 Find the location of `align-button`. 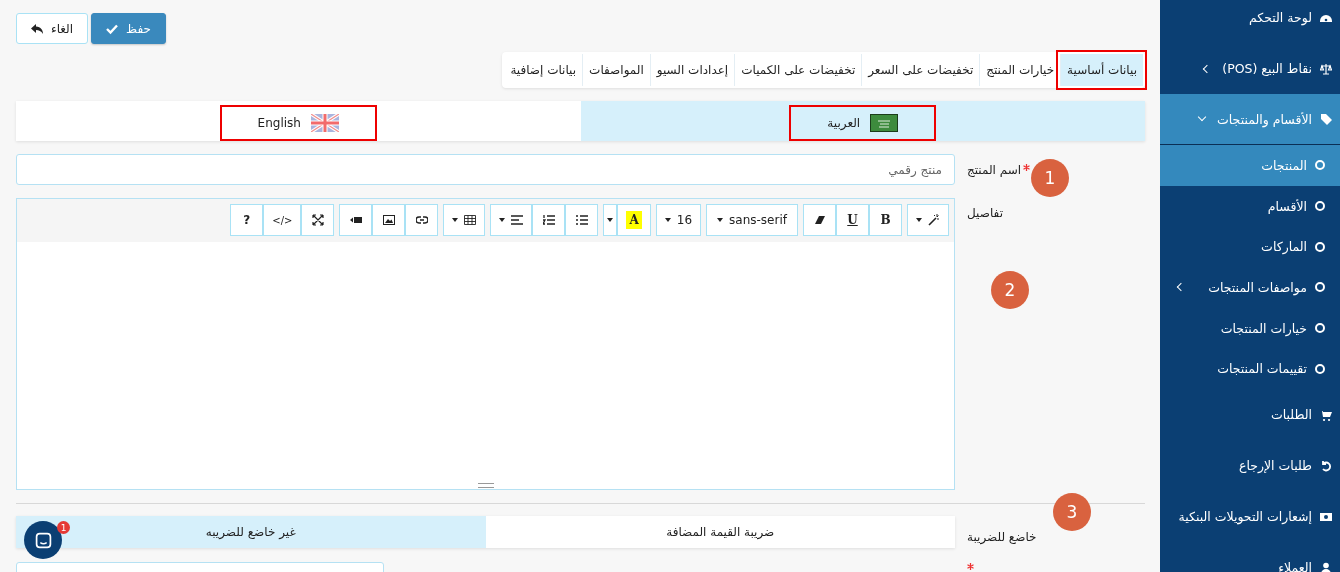

align-button is located at coordinates (511, 220).